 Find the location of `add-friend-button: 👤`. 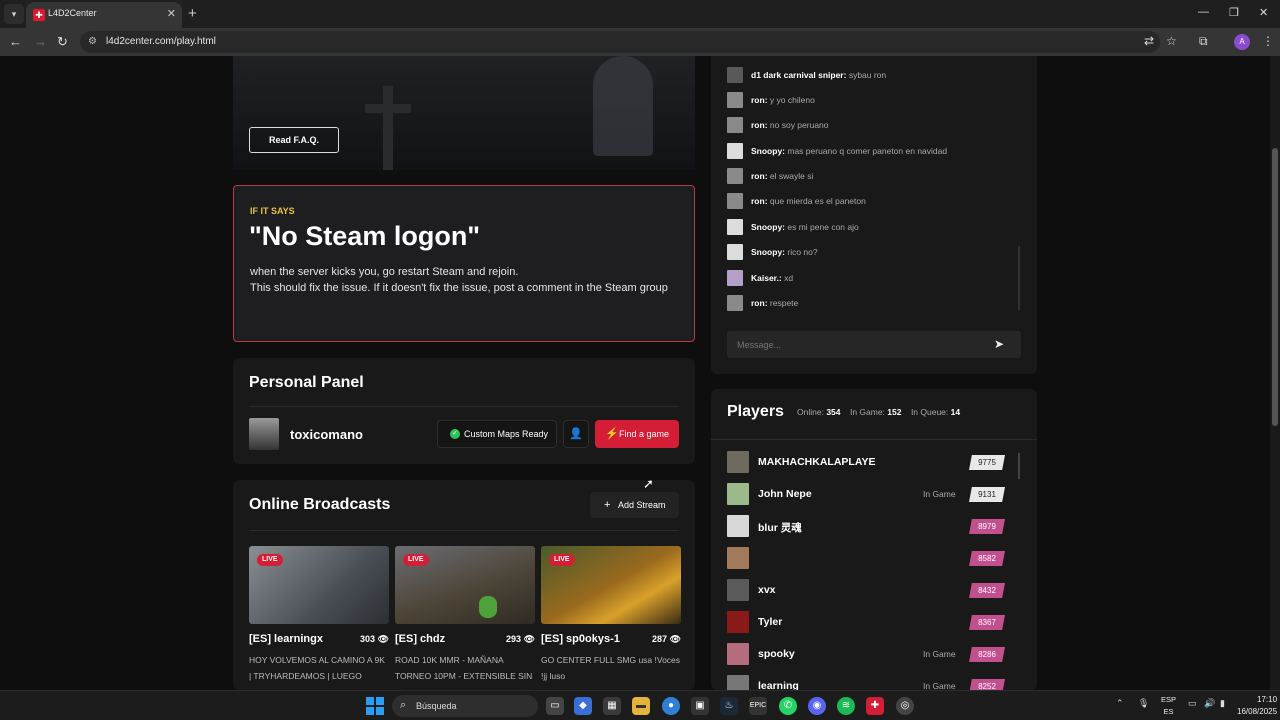

add-friend-button: 👤 is located at coordinates (576, 434).